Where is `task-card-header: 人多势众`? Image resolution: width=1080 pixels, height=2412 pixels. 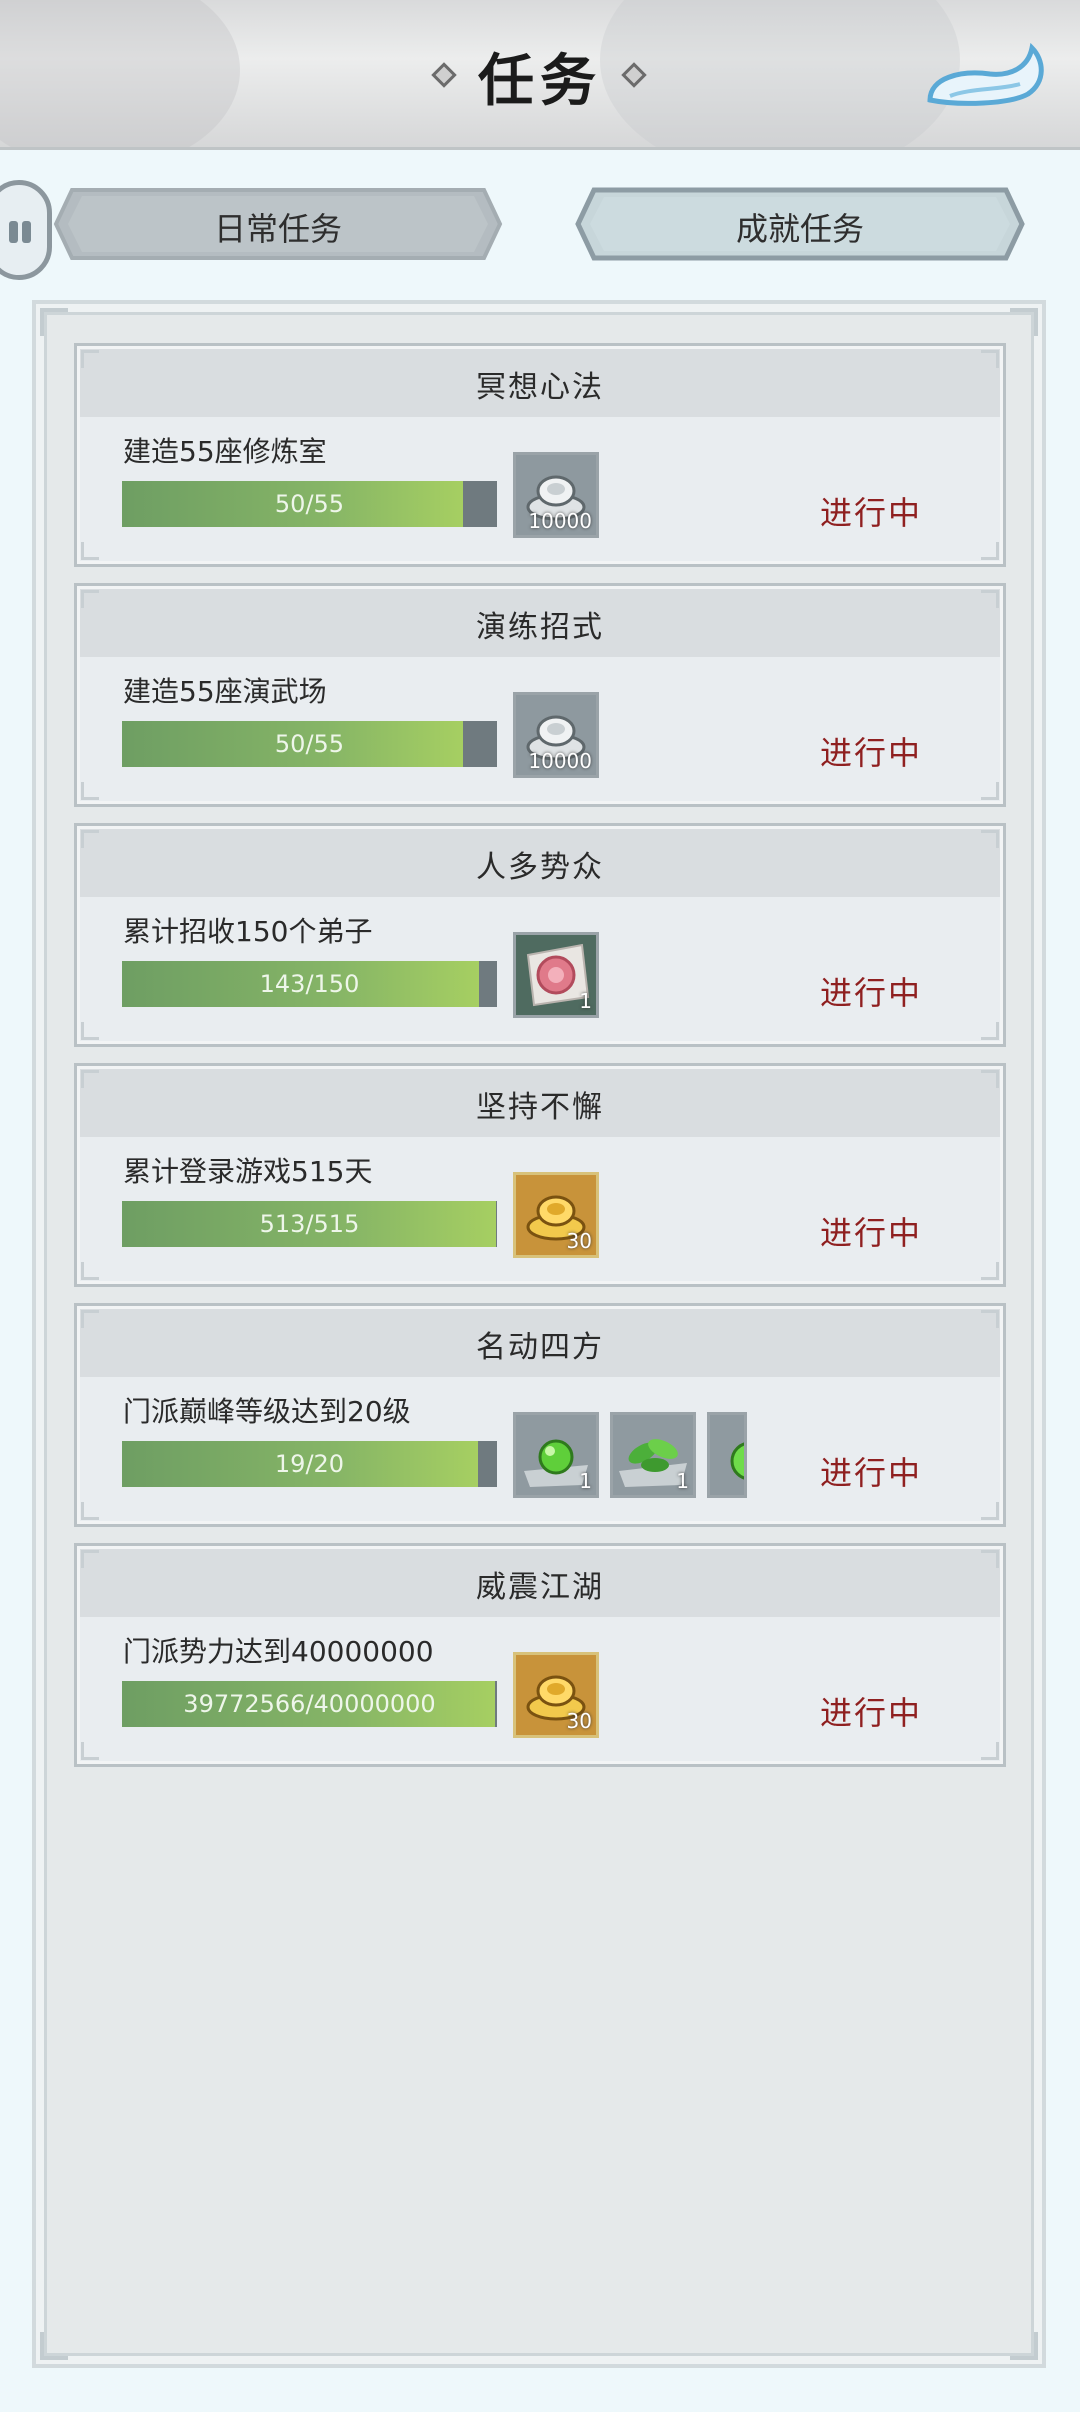
task-card-header: 人多势众 is located at coordinates (540, 863).